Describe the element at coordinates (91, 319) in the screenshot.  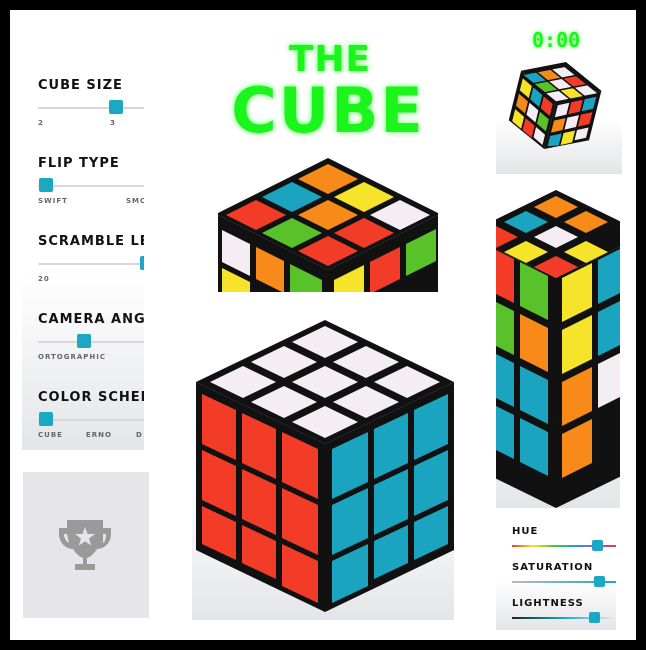
I see `camera-angle-label: CAMERA ANGL` at that location.